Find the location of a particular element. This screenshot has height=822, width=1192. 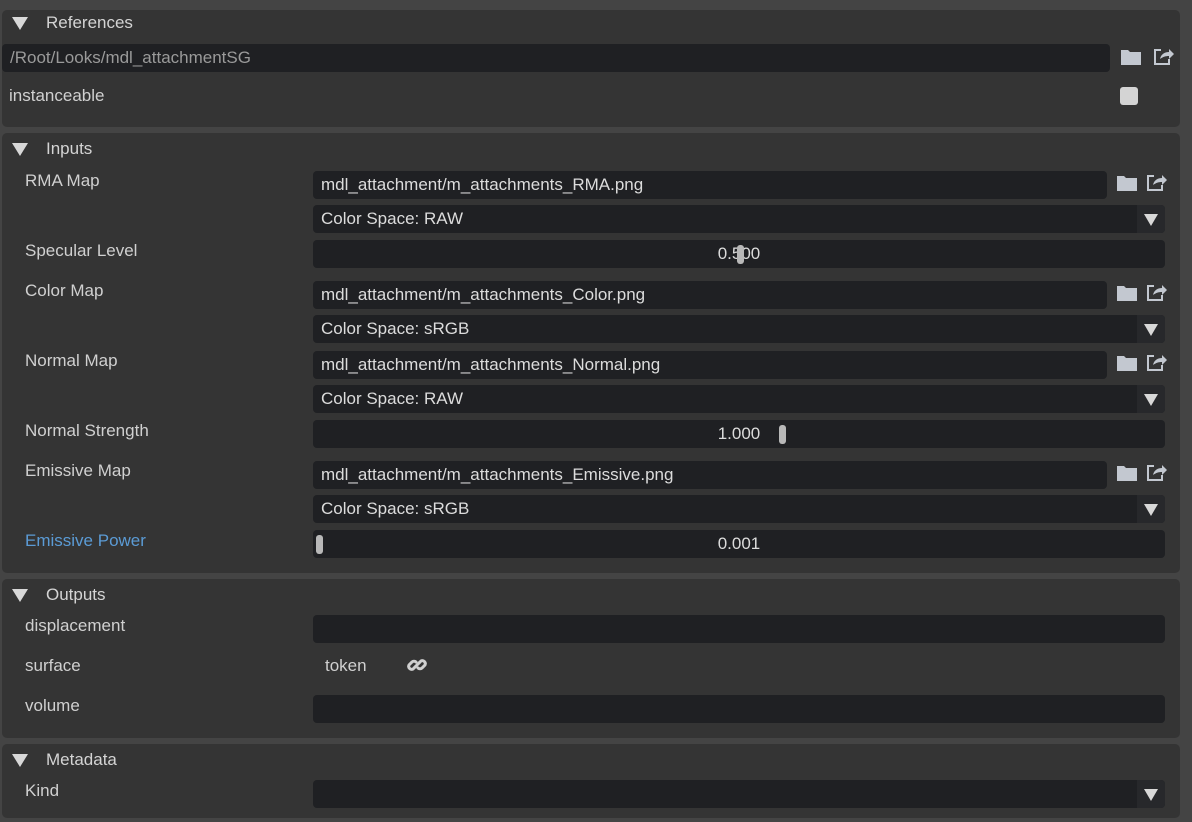

normal-map-label: Normal Map is located at coordinates (71, 360).